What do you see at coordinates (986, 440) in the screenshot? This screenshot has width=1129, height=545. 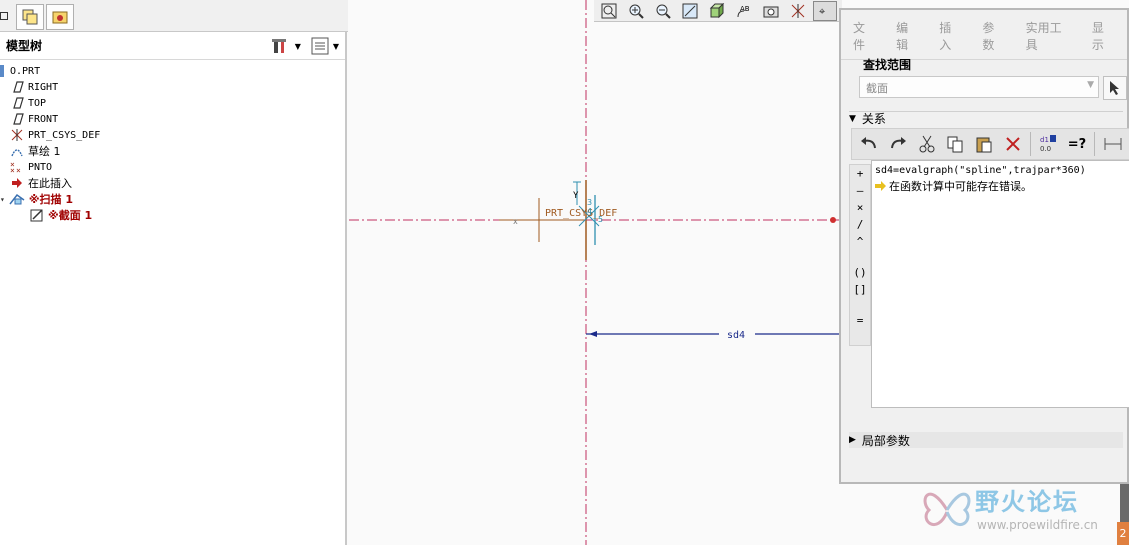 I see `local-params-section-header: ▶ 局部参数` at bounding box center [986, 440].